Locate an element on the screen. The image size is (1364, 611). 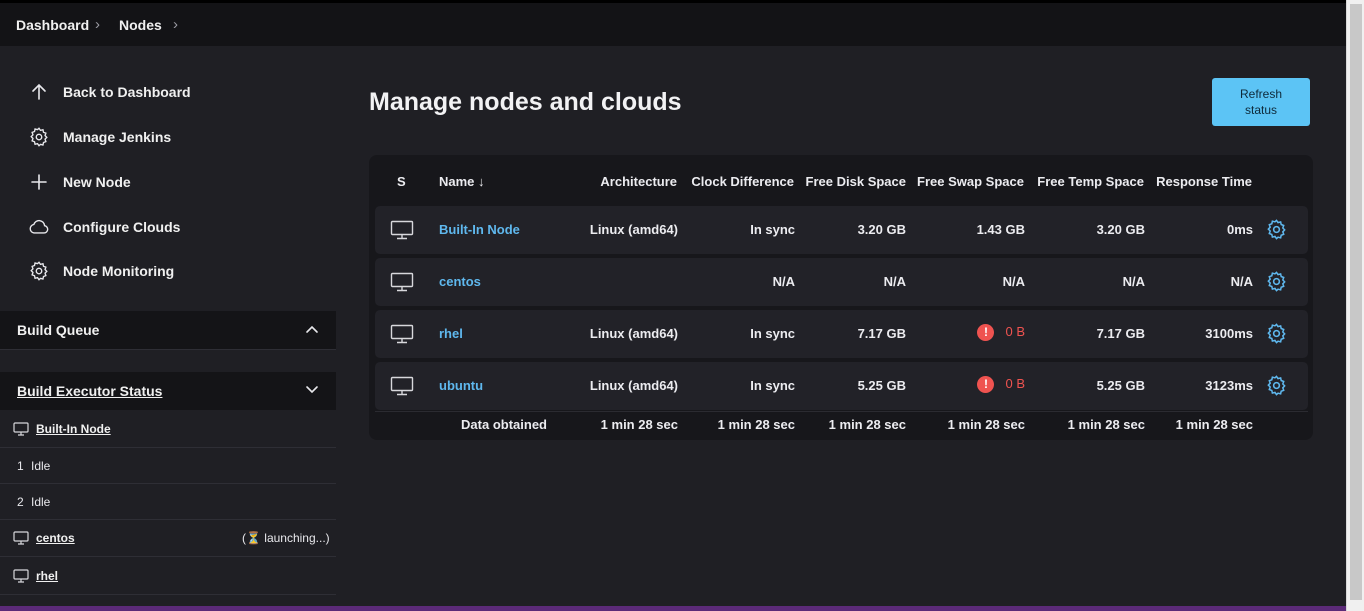
column-header-name: Name ↓ is located at coordinates (462, 181).